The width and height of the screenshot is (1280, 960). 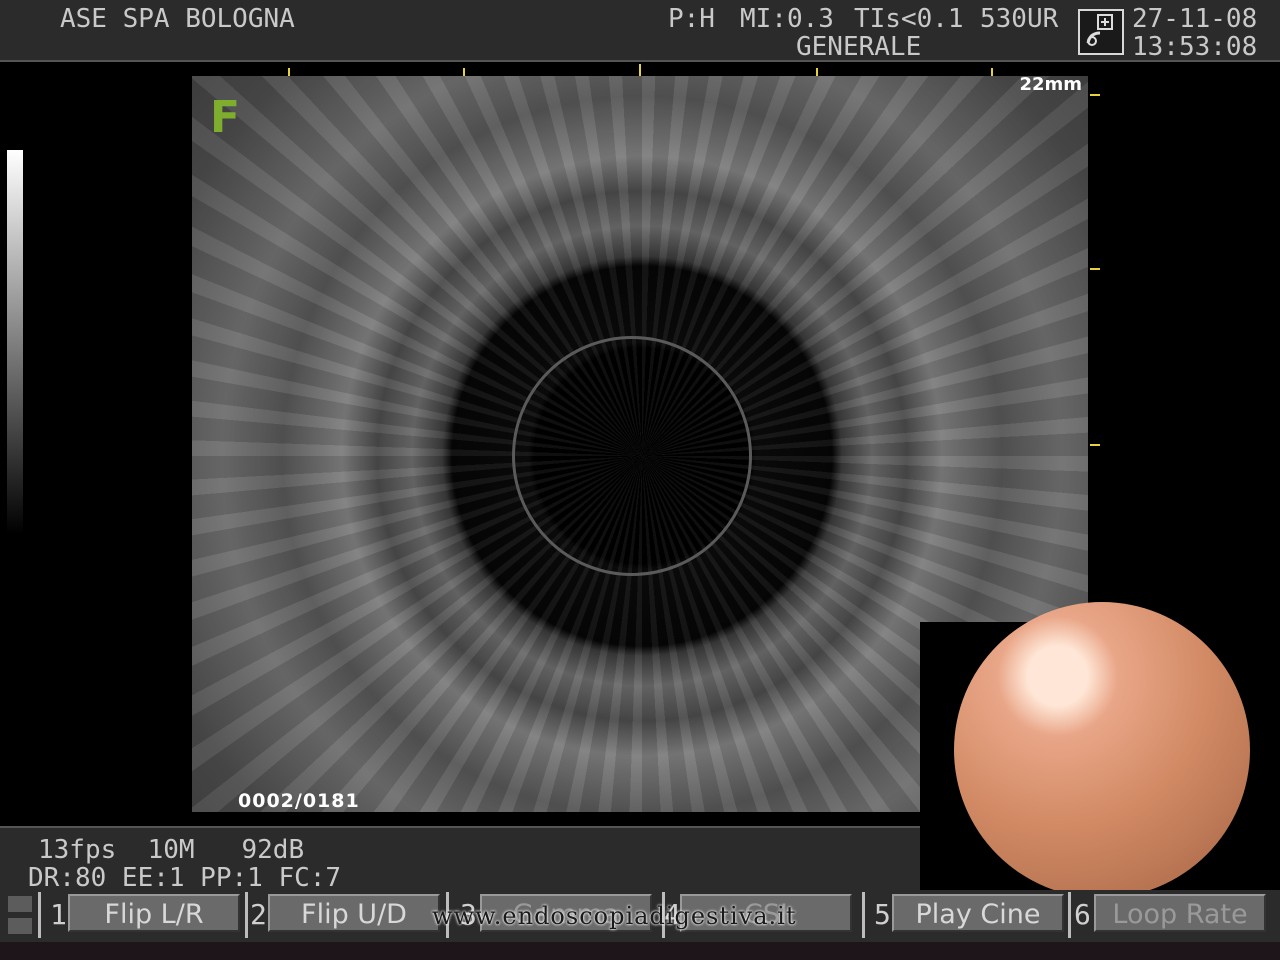 I want to click on time-readout: 13:53:08, so click(x=1195, y=47).